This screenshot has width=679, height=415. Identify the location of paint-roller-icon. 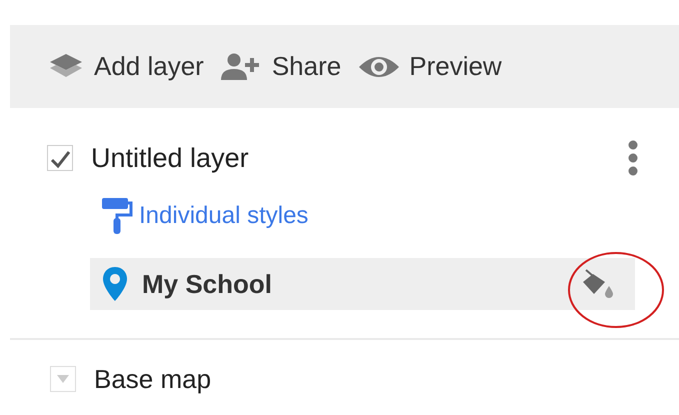
(117, 216).